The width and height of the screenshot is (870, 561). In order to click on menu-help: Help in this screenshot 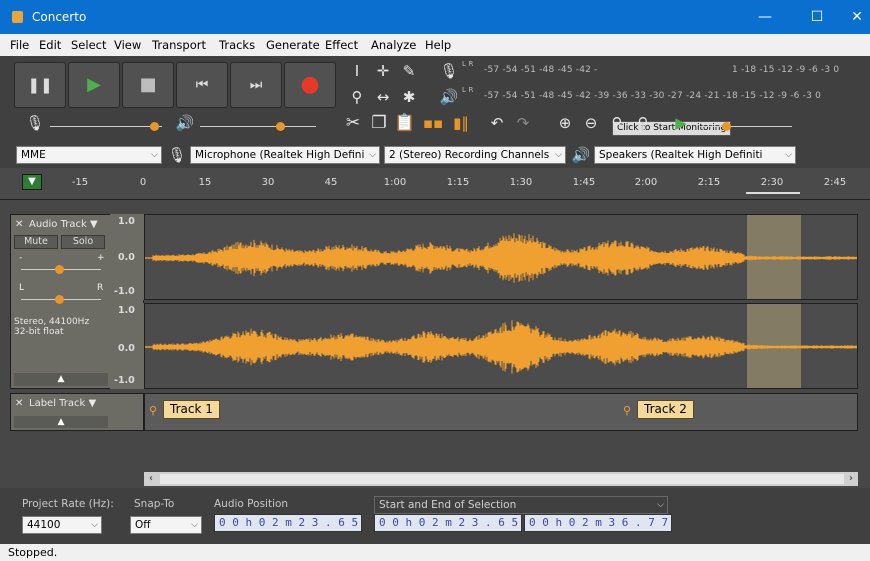, I will do `click(438, 45)`.